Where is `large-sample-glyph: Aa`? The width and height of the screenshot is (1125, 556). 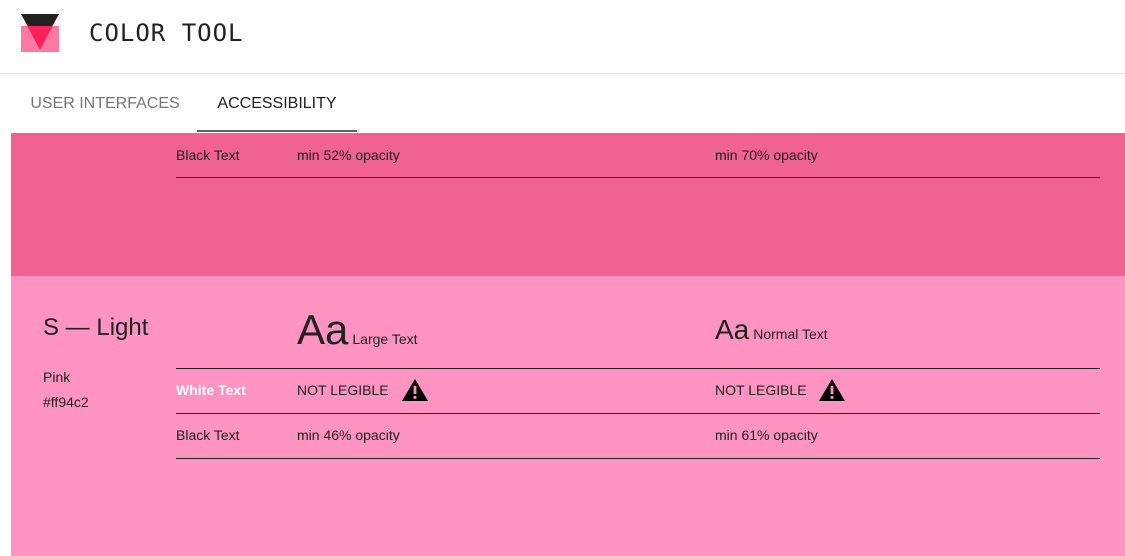
large-sample-glyph: Aa is located at coordinates (323, 329).